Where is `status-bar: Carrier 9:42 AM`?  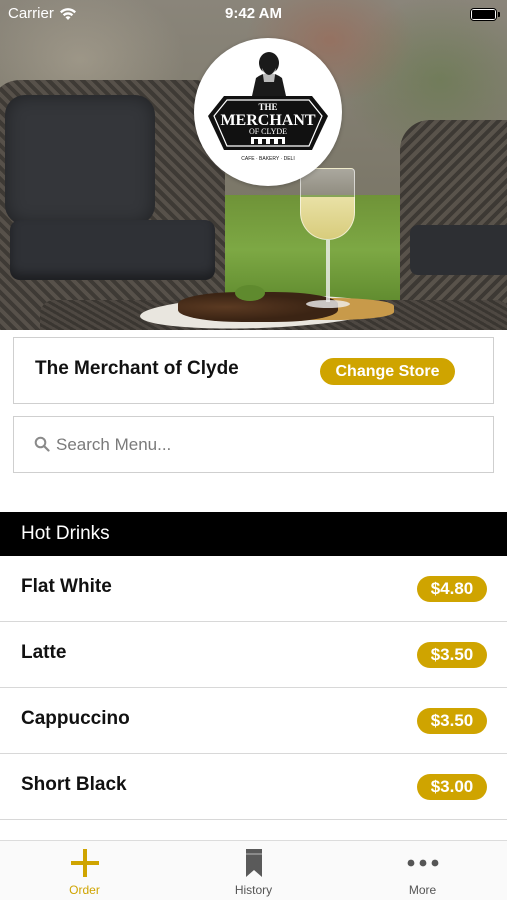 status-bar: Carrier 9:42 AM is located at coordinates (253, 14).